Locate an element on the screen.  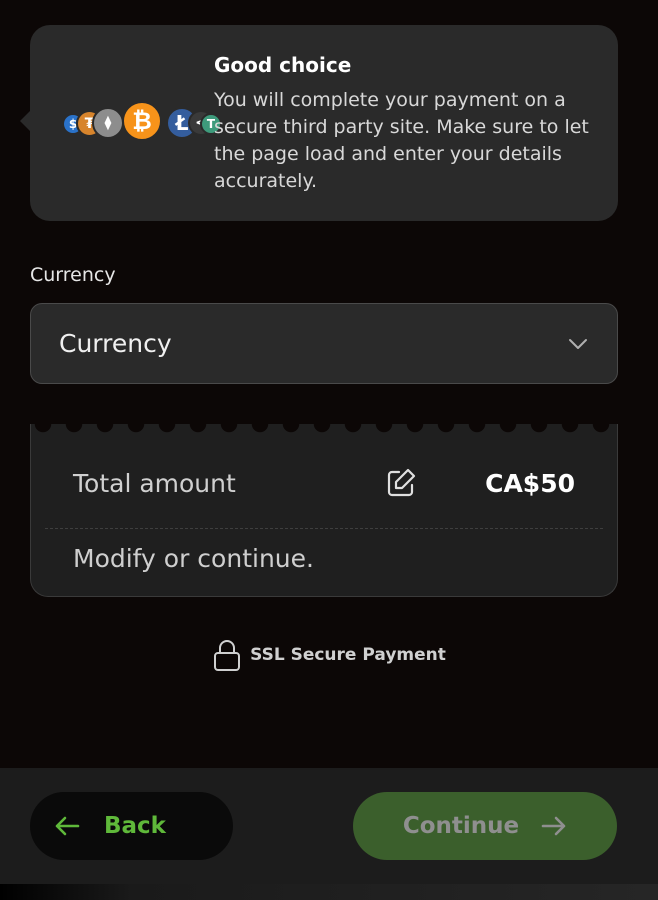
crypto-coins-icon: $ ₮ ⧫ Ł < T ₿ is located at coordinates (142, 122).